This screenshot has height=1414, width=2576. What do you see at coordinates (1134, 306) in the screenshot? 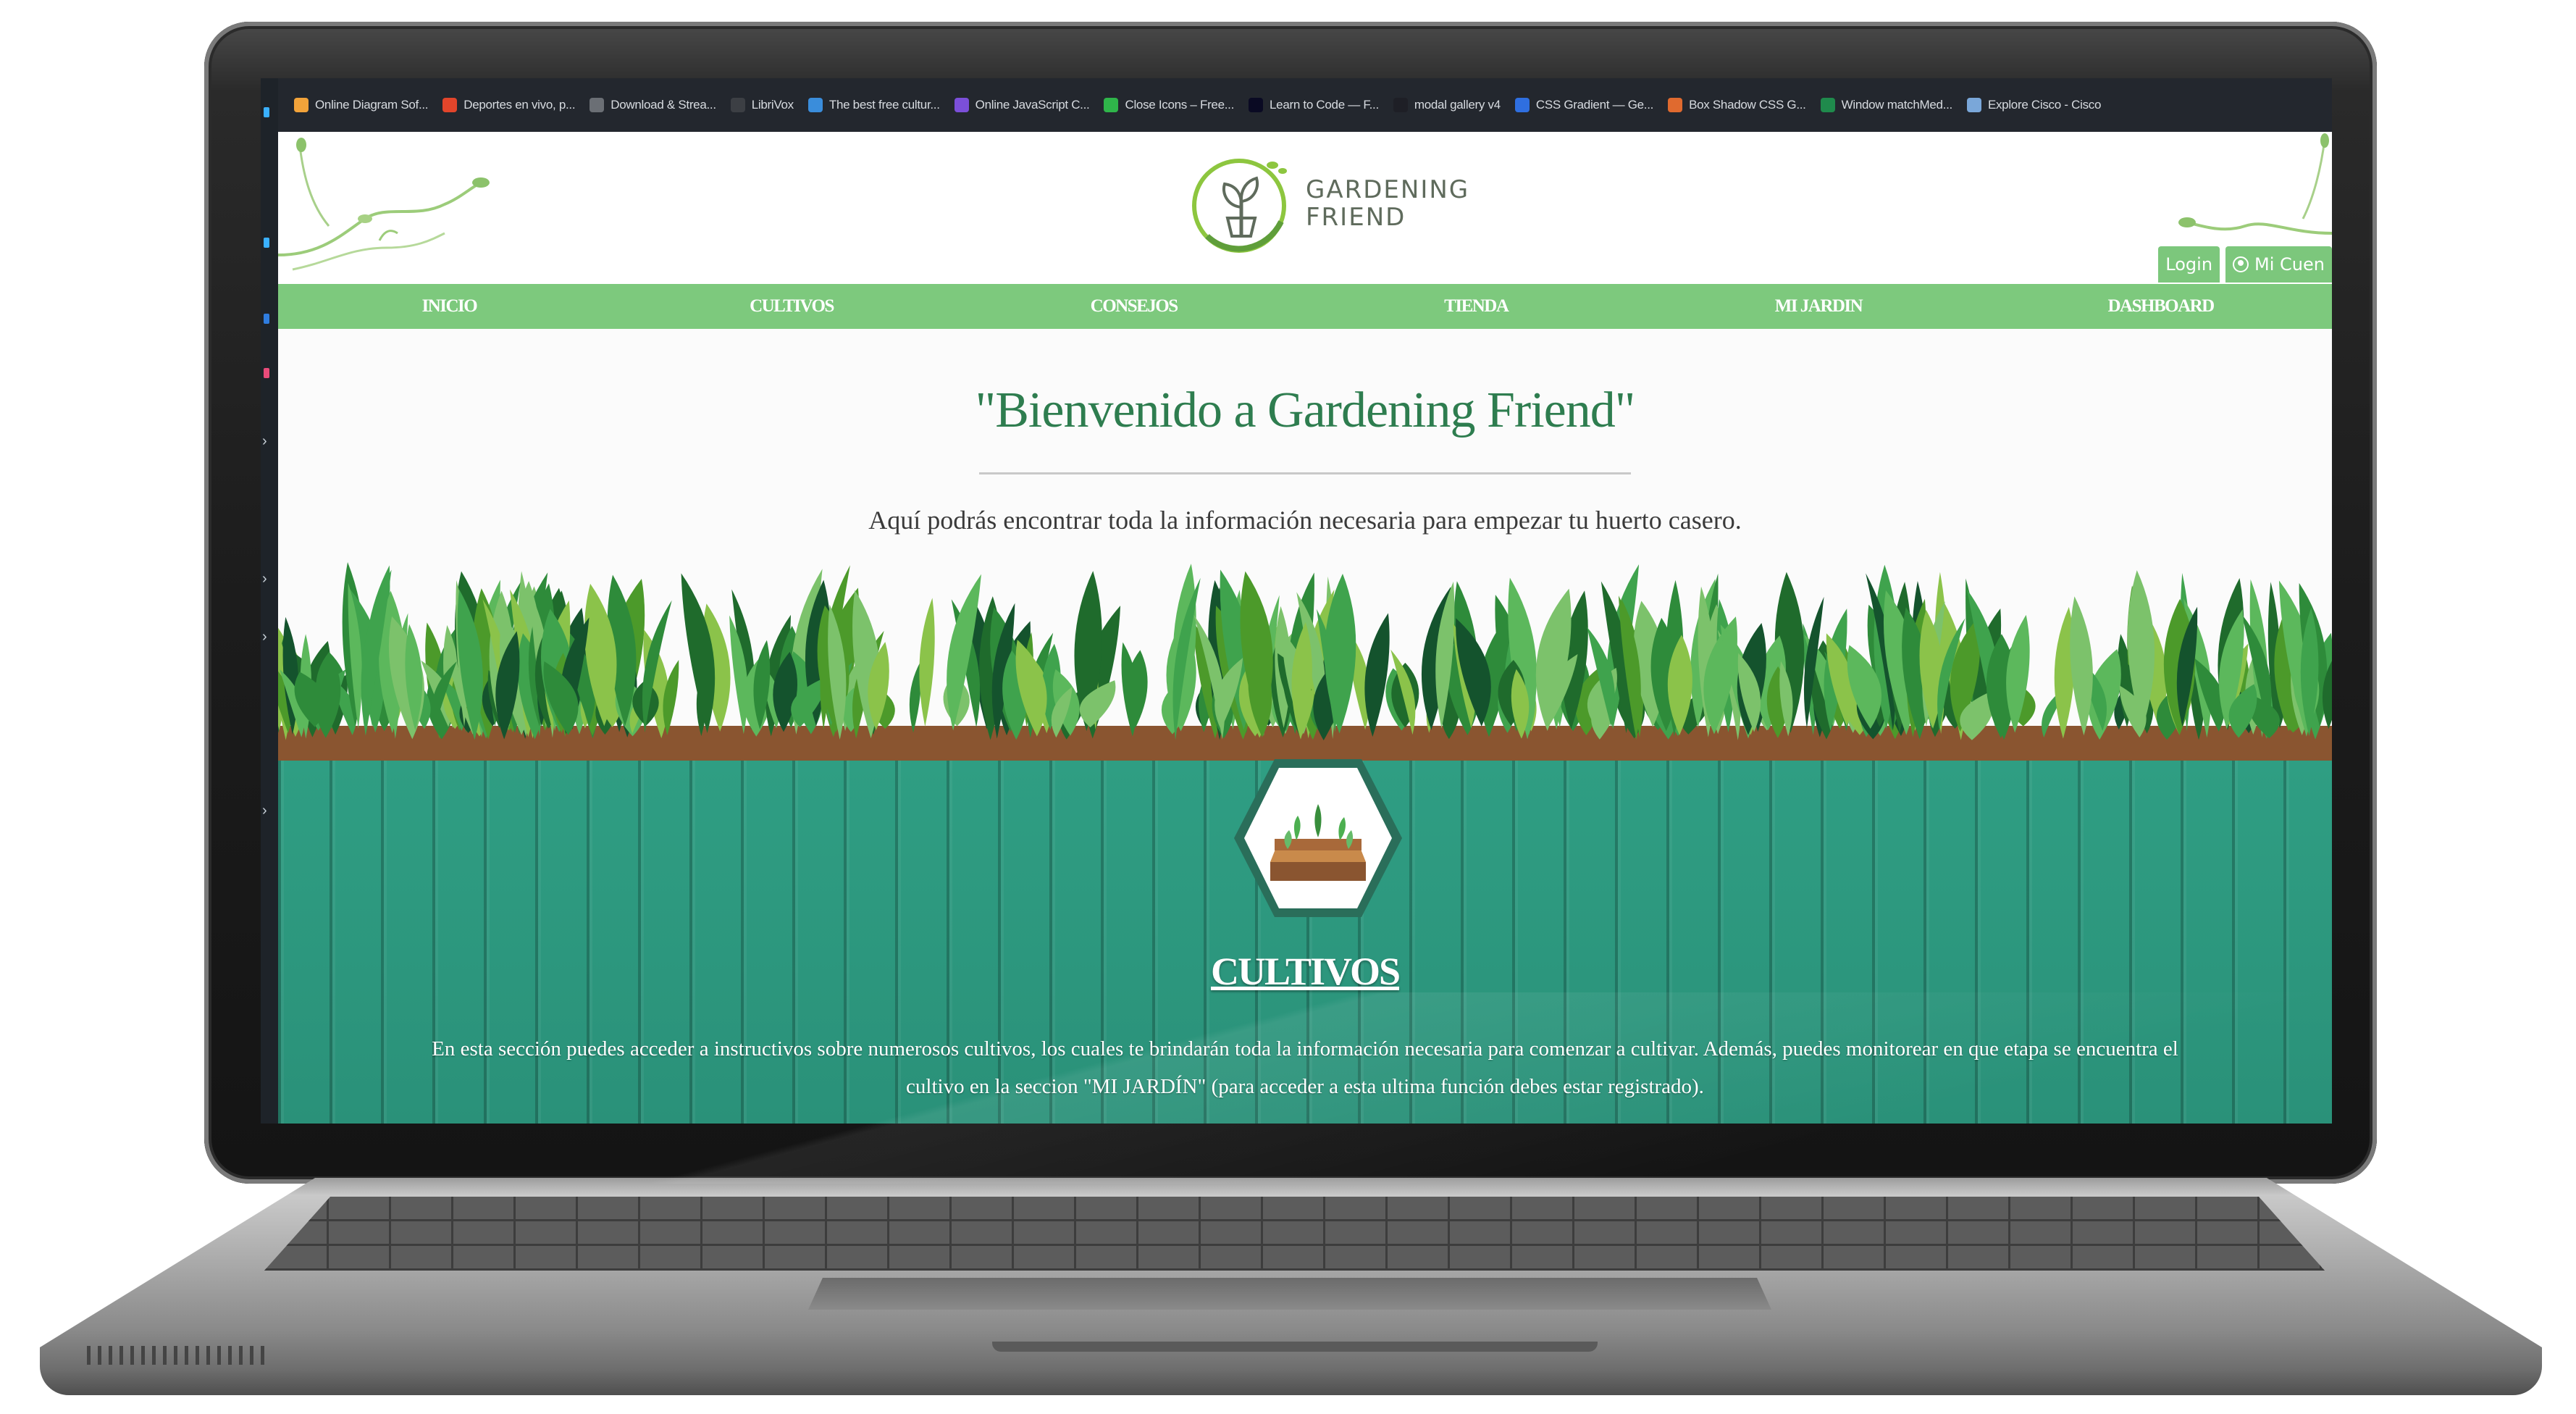
I see `nav-consejos: CONSEJOS` at bounding box center [1134, 306].